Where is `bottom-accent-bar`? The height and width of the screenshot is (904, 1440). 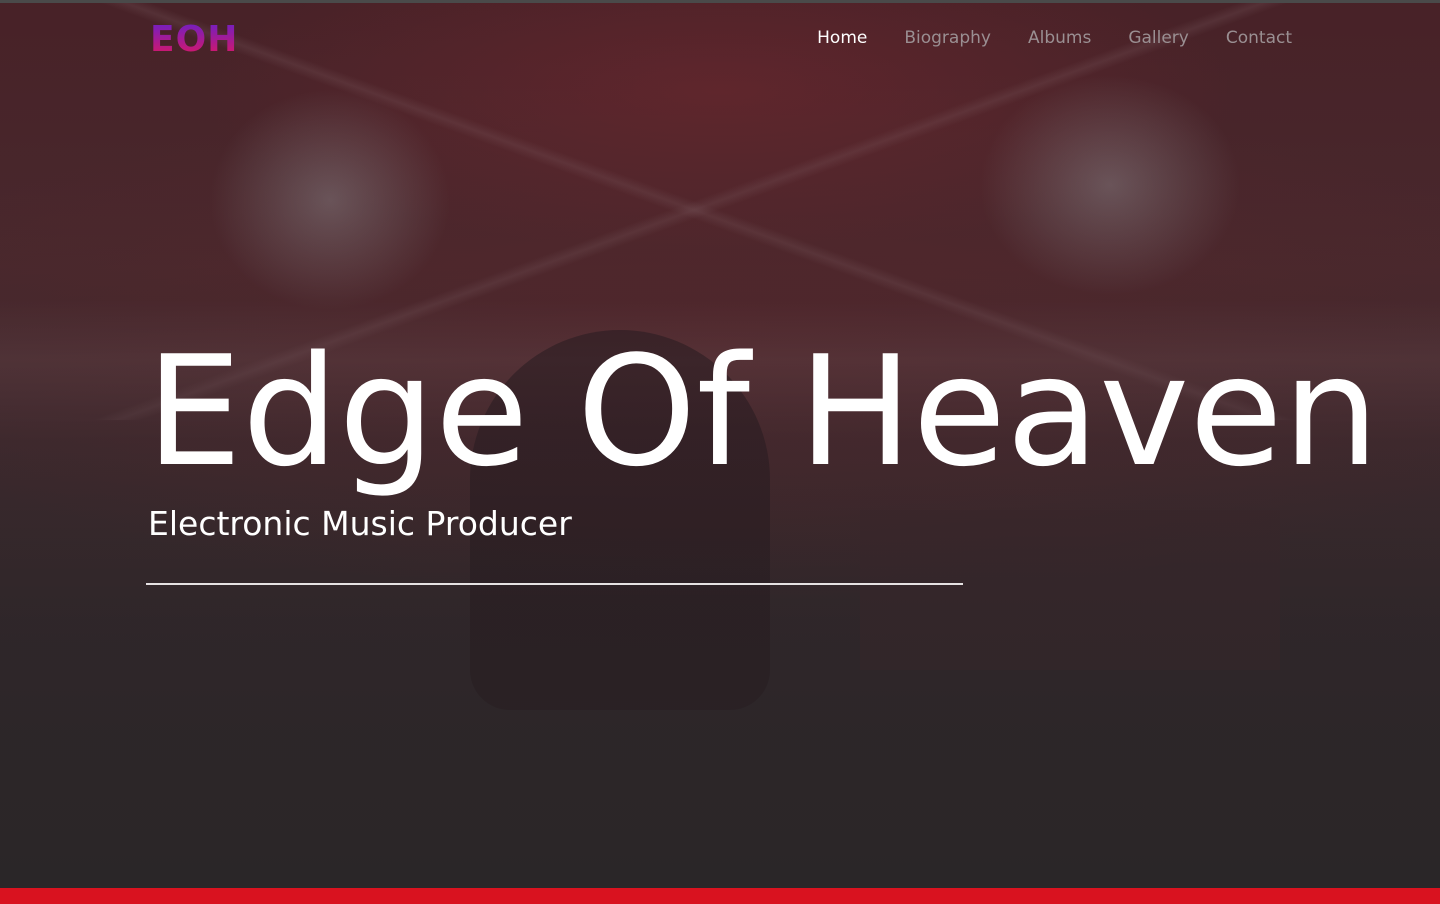 bottom-accent-bar is located at coordinates (720, 896).